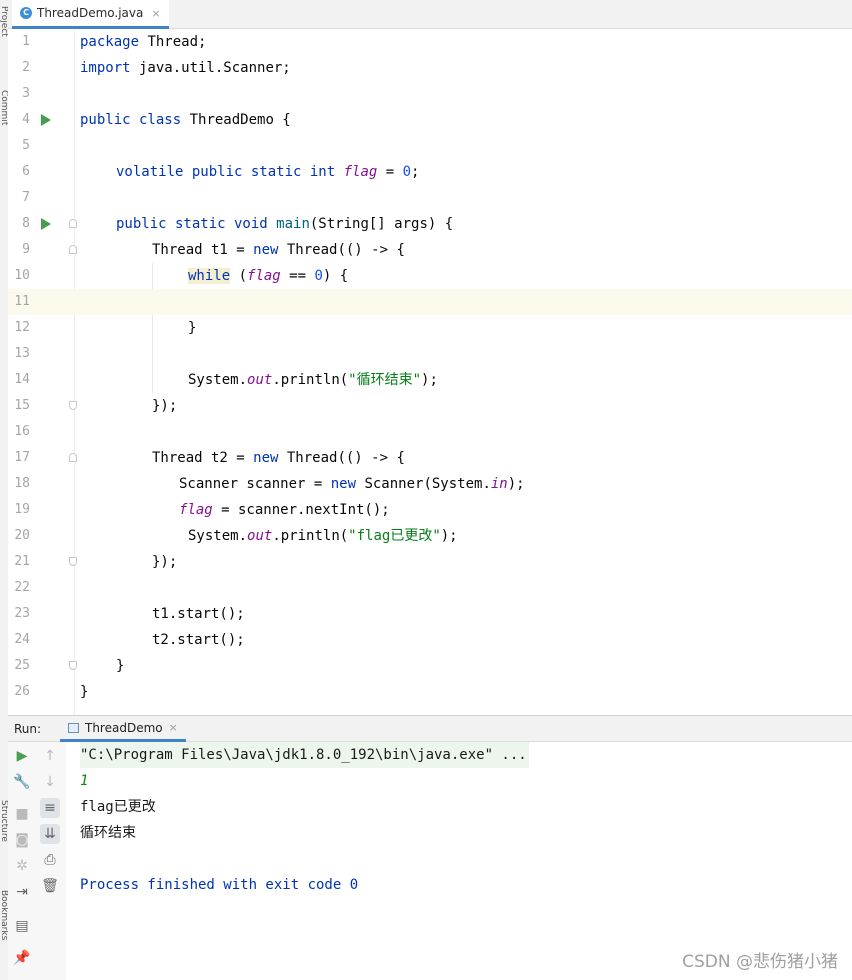 The width and height of the screenshot is (852, 980). What do you see at coordinates (84, 781) in the screenshot?
I see `console-user-input: 1` at bounding box center [84, 781].